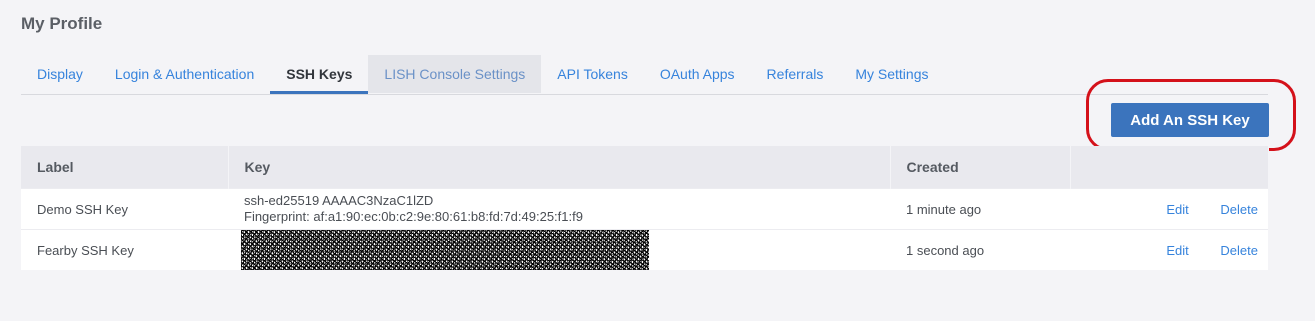  I want to click on table-row: Fearby SSH Key 1 second ago Edit Delete, so click(644, 249).